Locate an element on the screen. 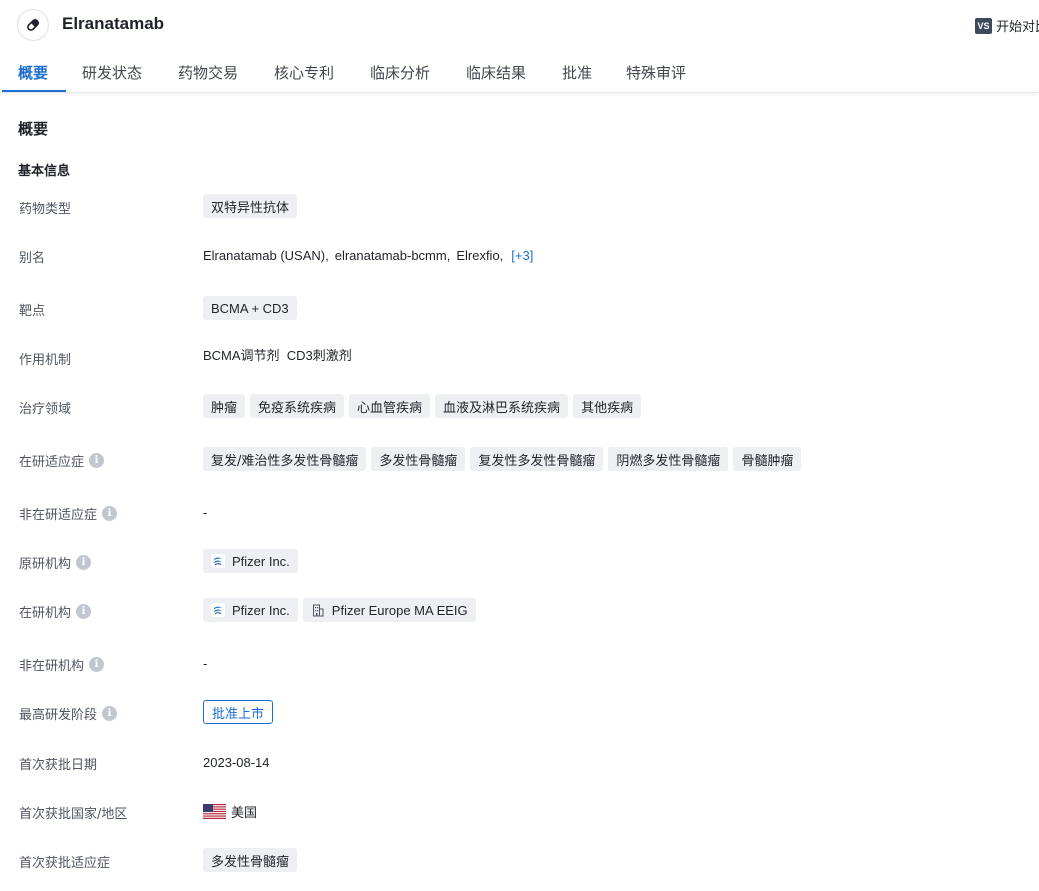 The height and width of the screenshot is (891, 1039). therapy-area-tag: 其他疾病 is located at coordinates (607, 406).